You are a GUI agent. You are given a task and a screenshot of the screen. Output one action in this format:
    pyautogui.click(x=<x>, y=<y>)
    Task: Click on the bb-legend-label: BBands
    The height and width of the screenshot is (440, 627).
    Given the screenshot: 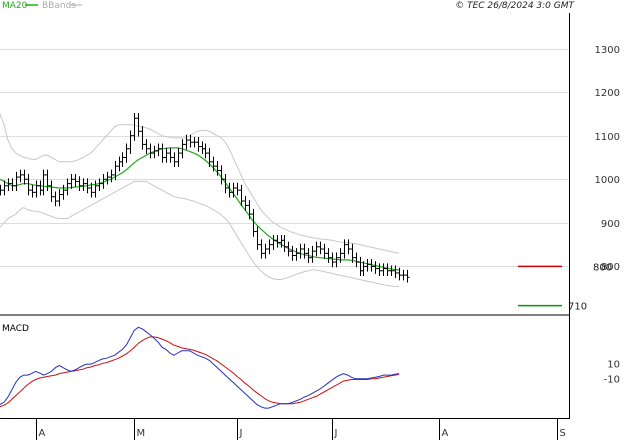 What is the action you would take?
    pyautogui.click(x=59, y=6)
    